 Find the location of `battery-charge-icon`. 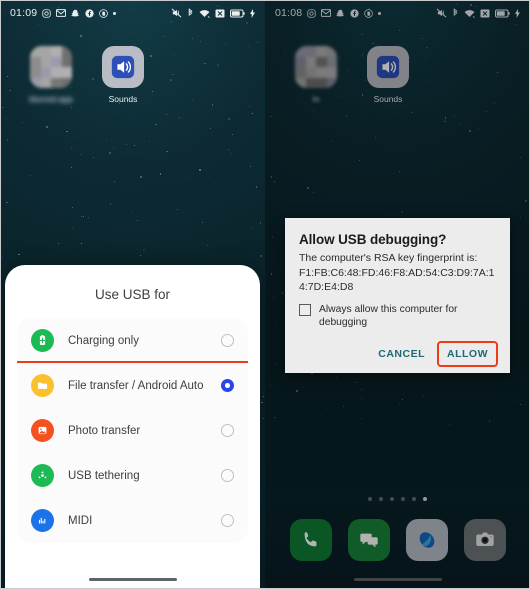

battery-charge-icon is located at coordinates (42, 340).